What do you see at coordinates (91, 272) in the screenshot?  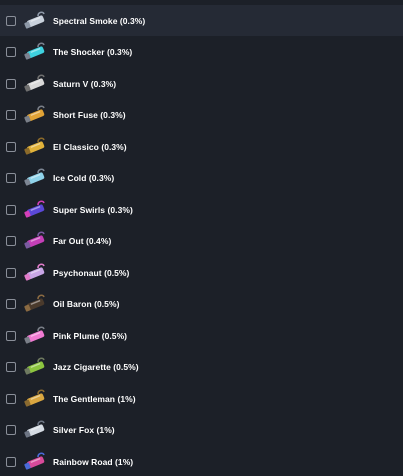 I see `item-label: Psychonaut (0.5%)` at bounding box center [91, 272].